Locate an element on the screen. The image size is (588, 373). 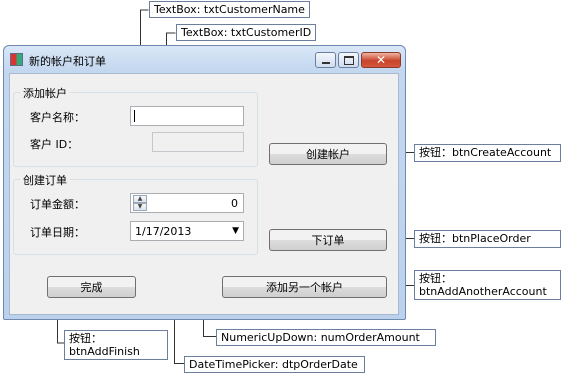
callout-txt-customer-name: TextBox: txtCustomerName is located at coordinates (229, 9).